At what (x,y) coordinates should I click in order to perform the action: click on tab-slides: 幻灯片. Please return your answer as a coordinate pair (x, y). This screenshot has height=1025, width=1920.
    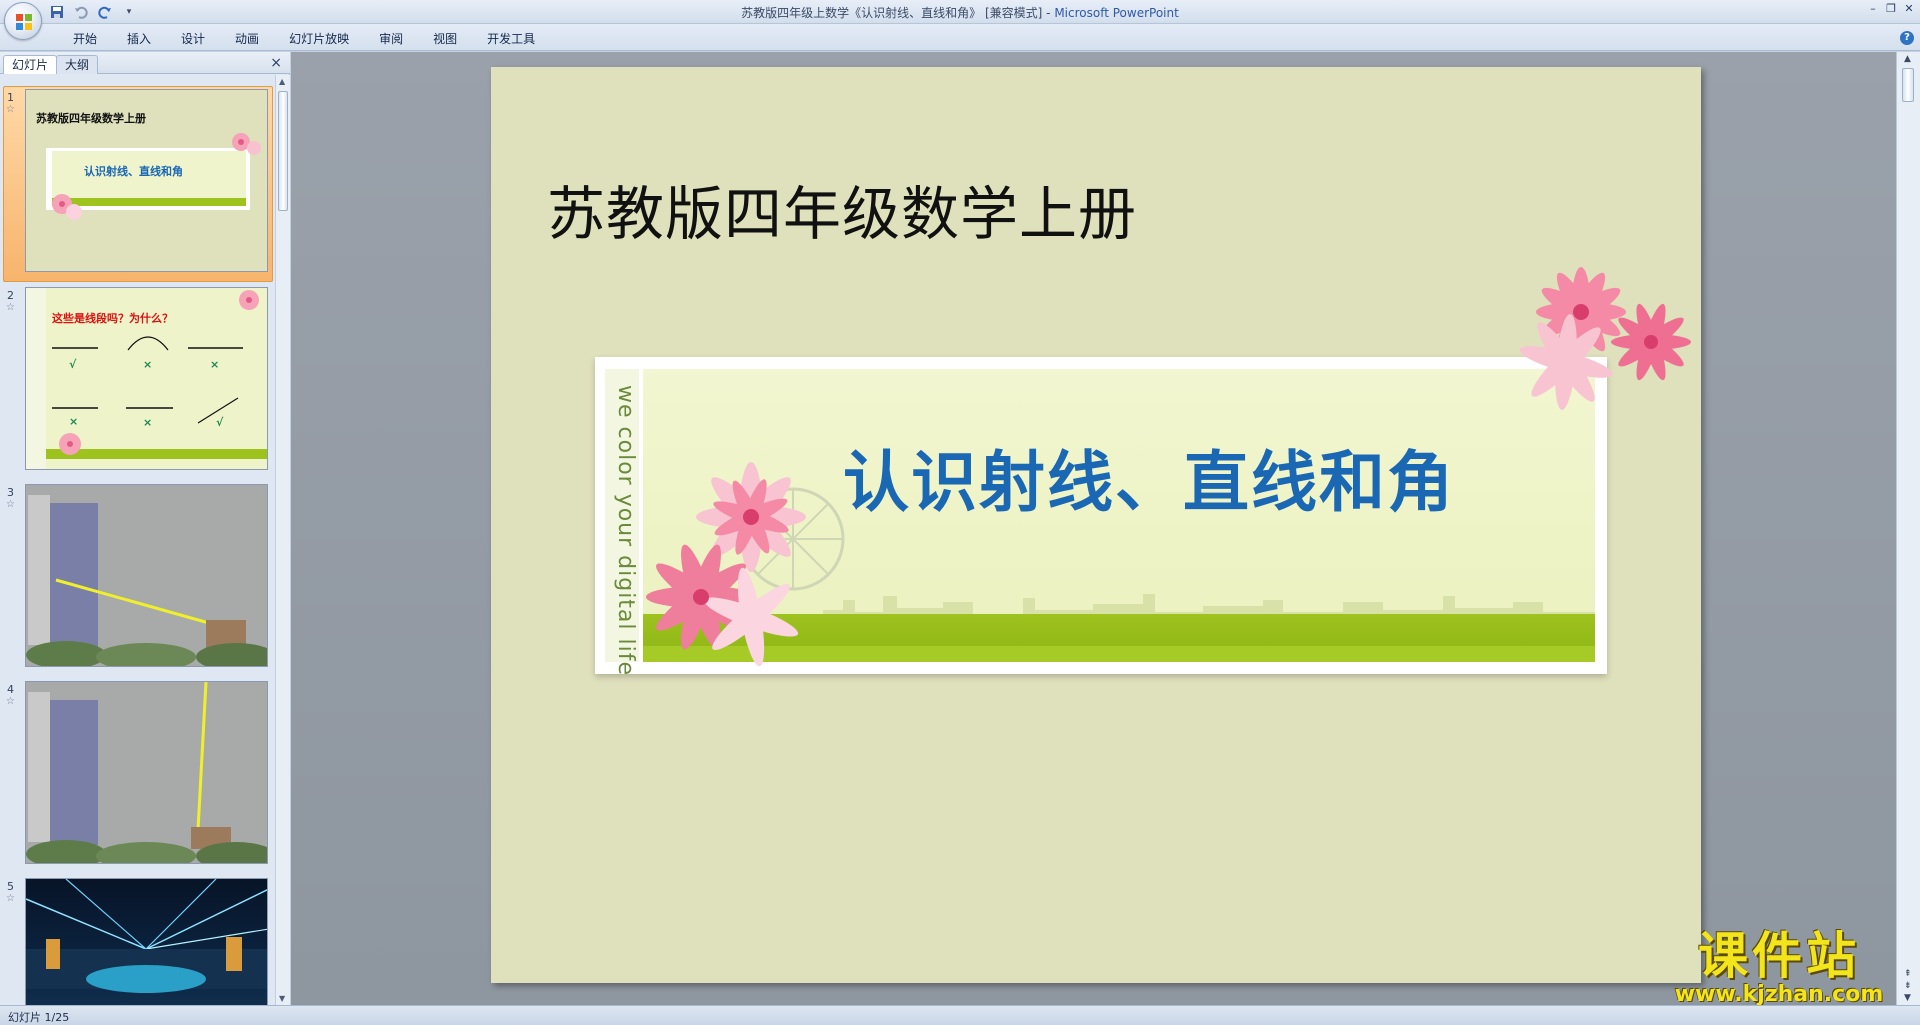
    Looking at the image, I should click on (30, 64).